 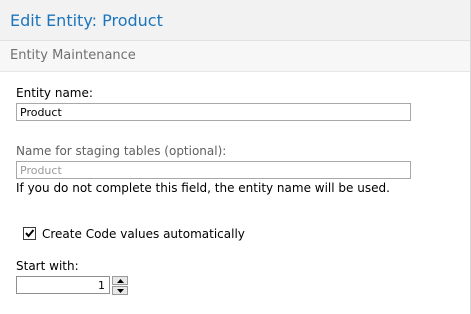 I want to click on create-code-label: Create Code values automatically, so click(x=143, y=234).